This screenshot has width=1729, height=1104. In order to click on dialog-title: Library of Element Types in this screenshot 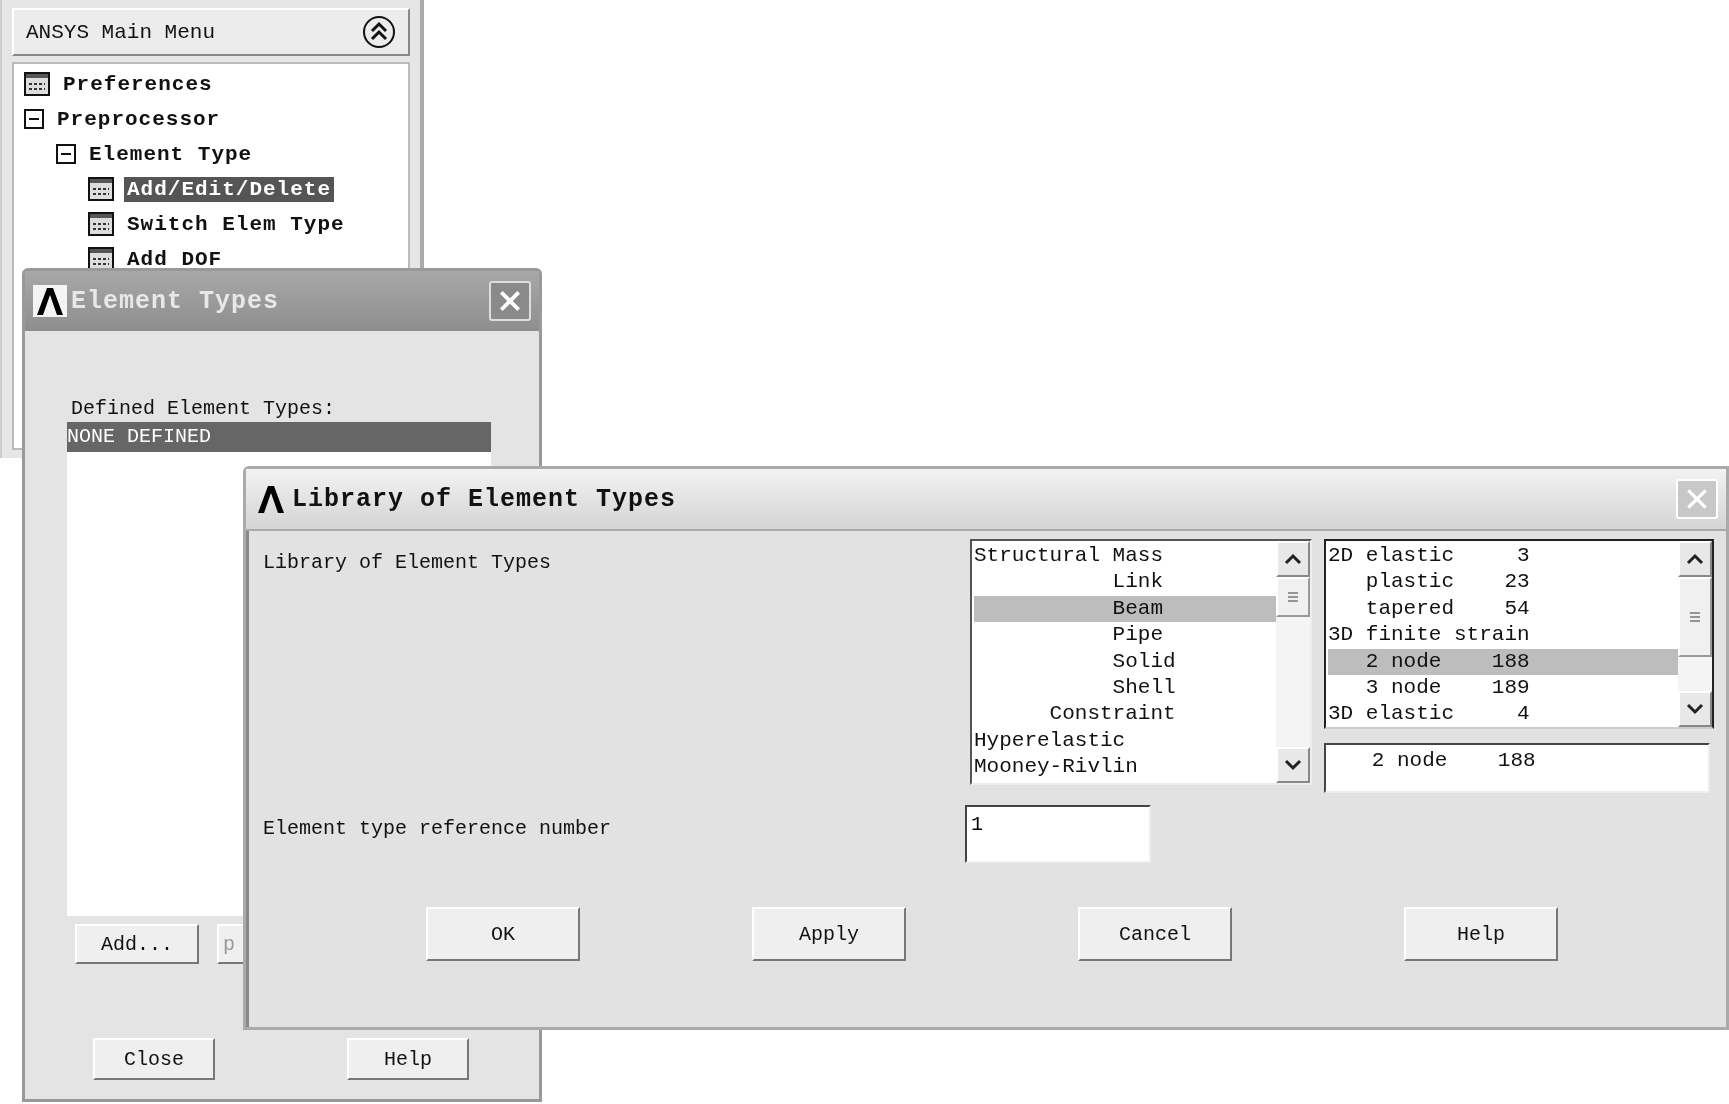, I will do `click(485, 499)`.